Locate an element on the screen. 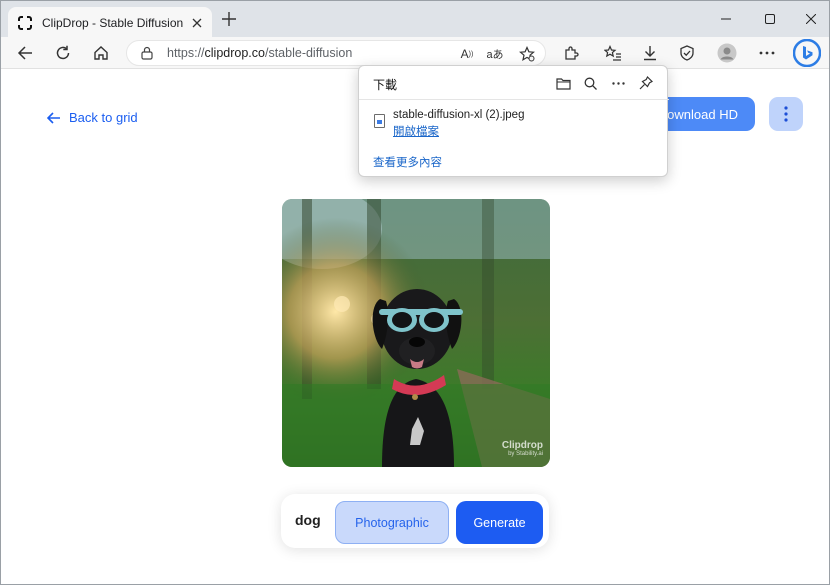 The image size is (830, 585). translate-icon: aあ is located at coordinates (495, 54).